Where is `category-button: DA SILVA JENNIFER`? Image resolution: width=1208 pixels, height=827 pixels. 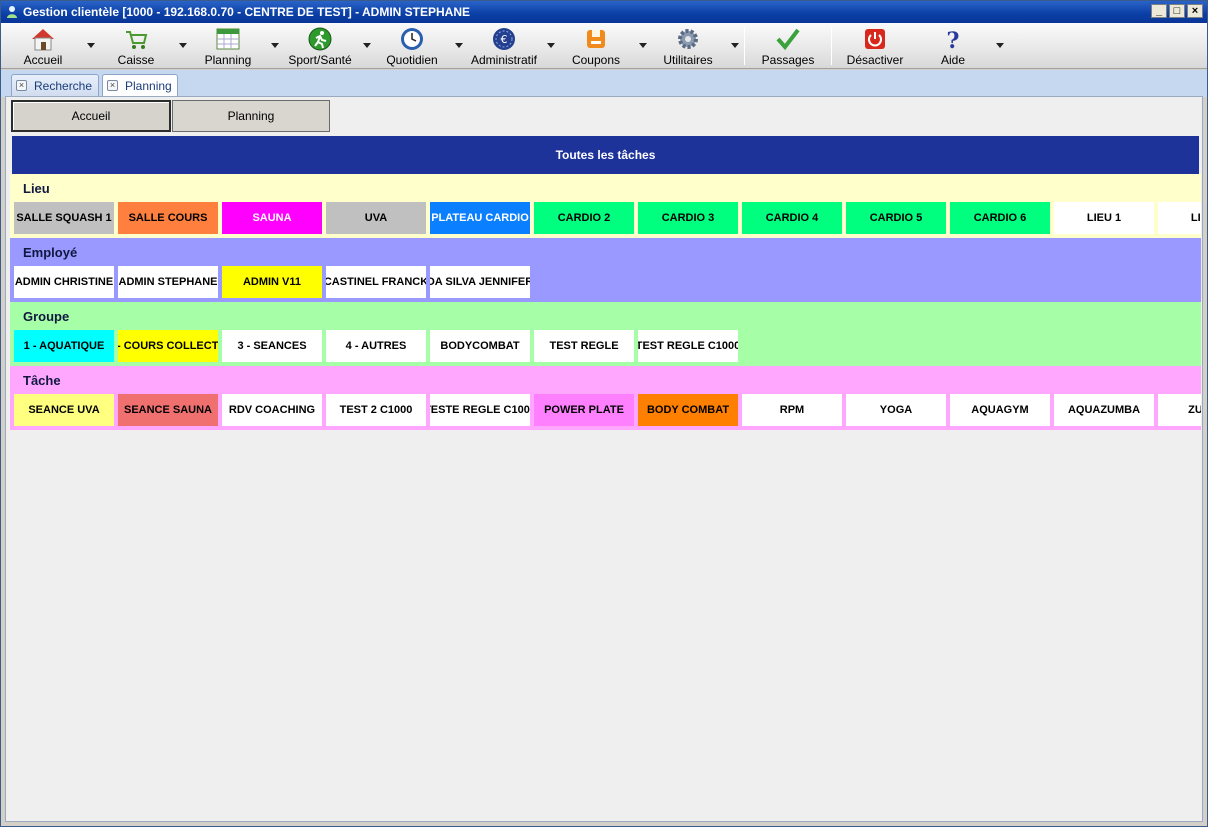 category-button: DA SILVA JENNIFER is located at coordinates (480, 282).